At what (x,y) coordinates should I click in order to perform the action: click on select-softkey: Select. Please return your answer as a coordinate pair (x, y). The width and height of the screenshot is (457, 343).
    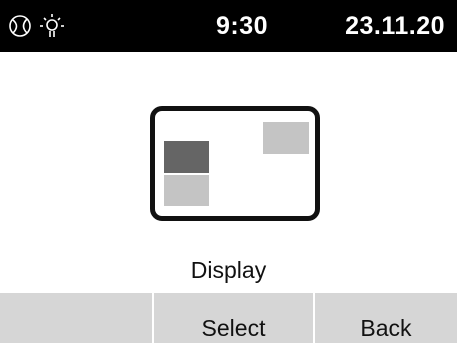
    Looking at the image, I should click on (234, 318).